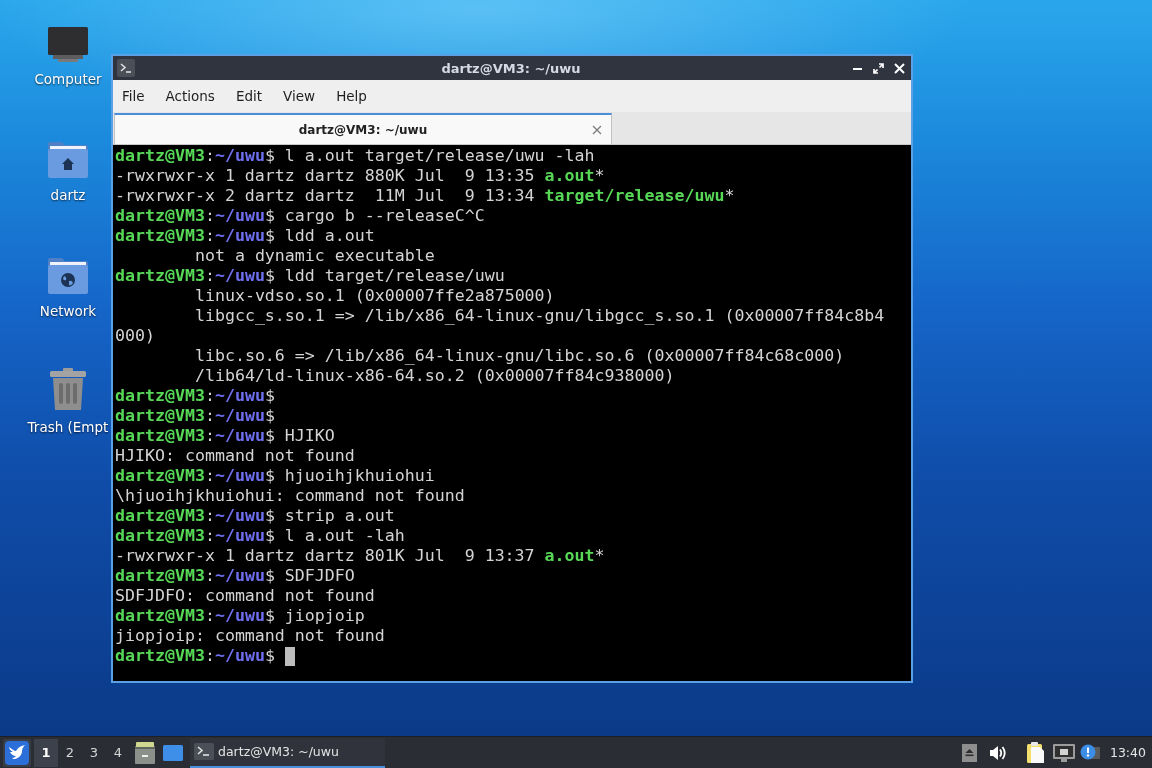 This screenshot has height=768, width=1152. What do you see at coordinates (434, 376) in the screenshot?
I see `terminal-line: /lib64/ld-linux-x86-64.so.2 (0x00007ff84c938000)` at bounding box center [434, 376].